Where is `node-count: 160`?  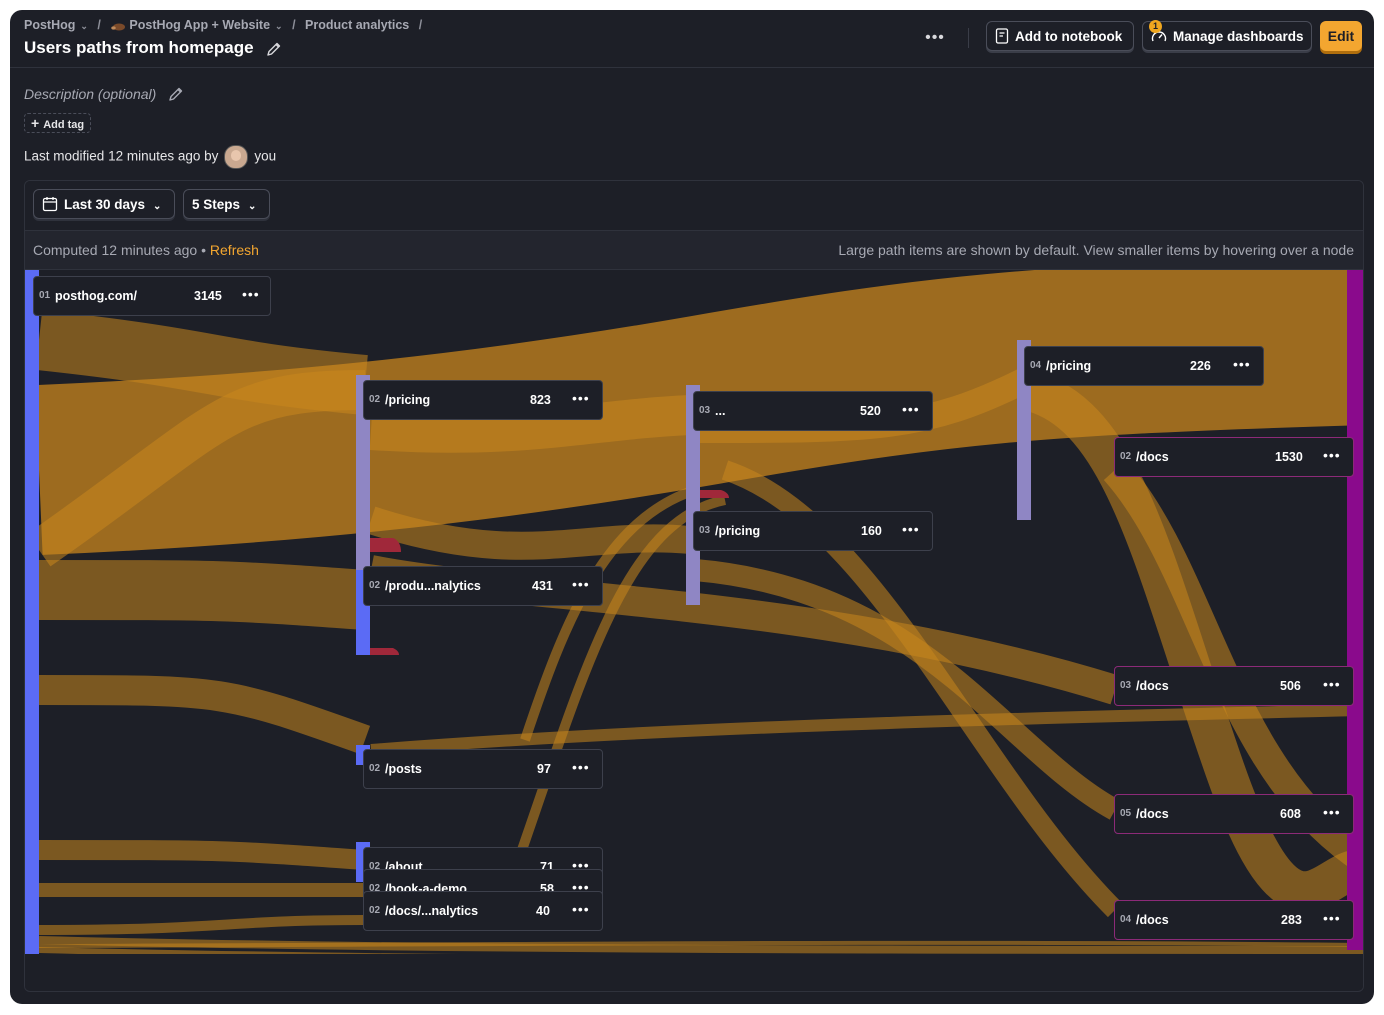
node-count: 160 is located at coordinates (871, 531).